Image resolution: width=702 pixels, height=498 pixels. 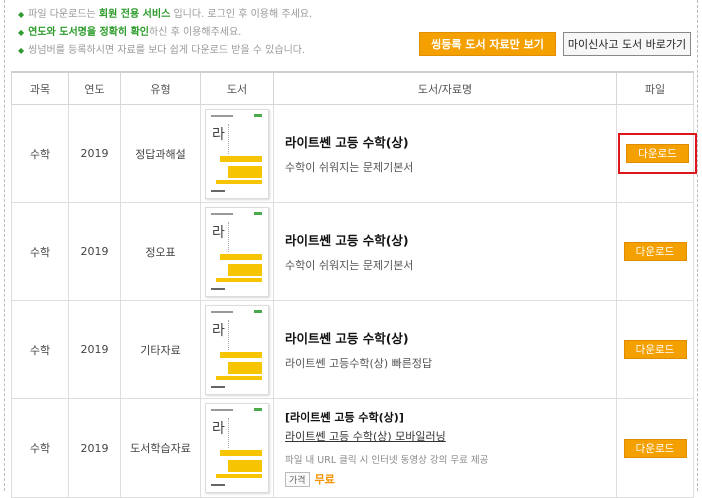 I want to click on cell-type: 정답과해설, so click(x=160, y=153).